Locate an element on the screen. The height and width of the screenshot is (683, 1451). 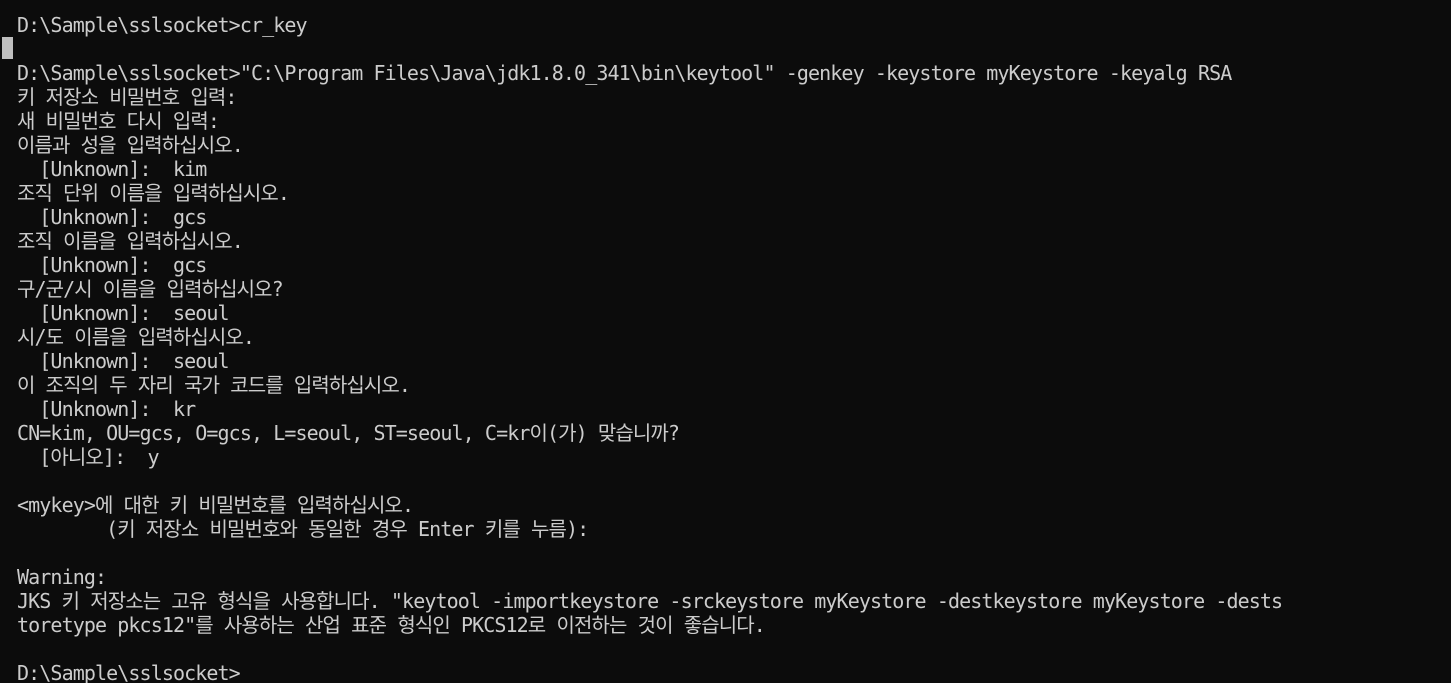
console-line: (키 저장소 비밀번호와 동일한 경우 Enter 키를 누름): is located at coordinates (303, 529).